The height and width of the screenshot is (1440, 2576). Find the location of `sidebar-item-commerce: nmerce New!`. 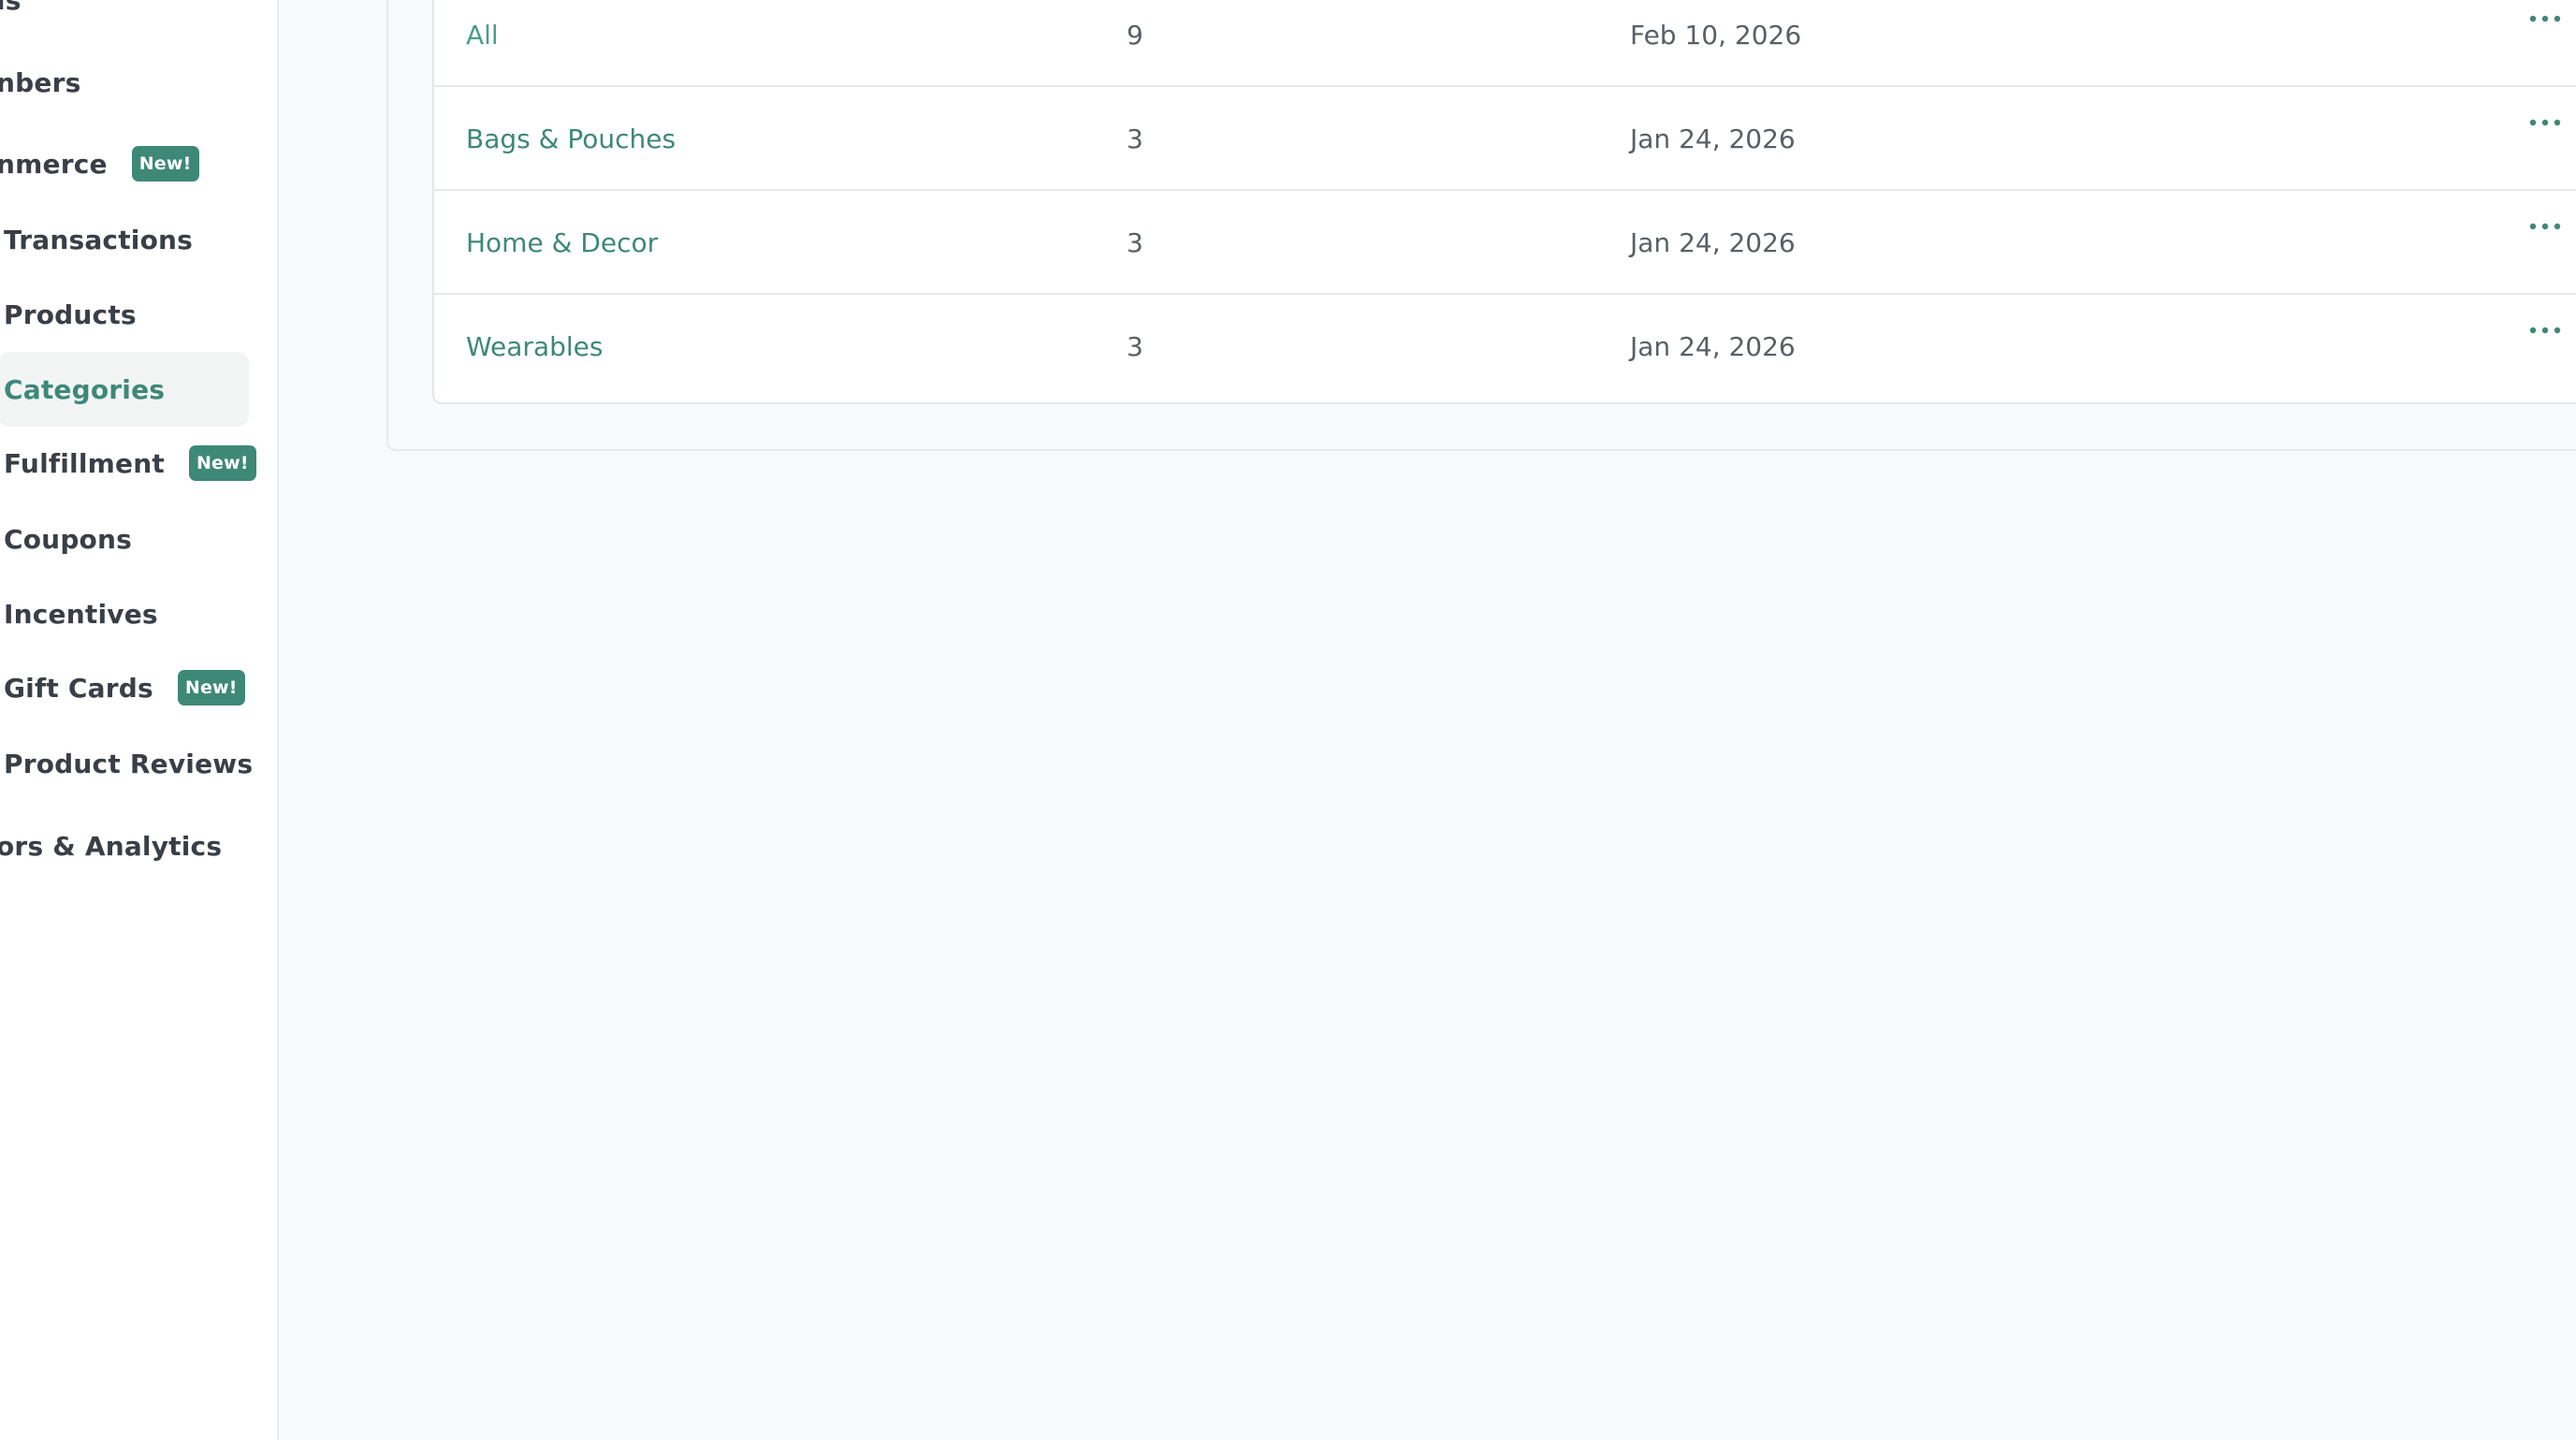

sidebar-item-commerce: nmerce New! is located at coordinates (99, 163).